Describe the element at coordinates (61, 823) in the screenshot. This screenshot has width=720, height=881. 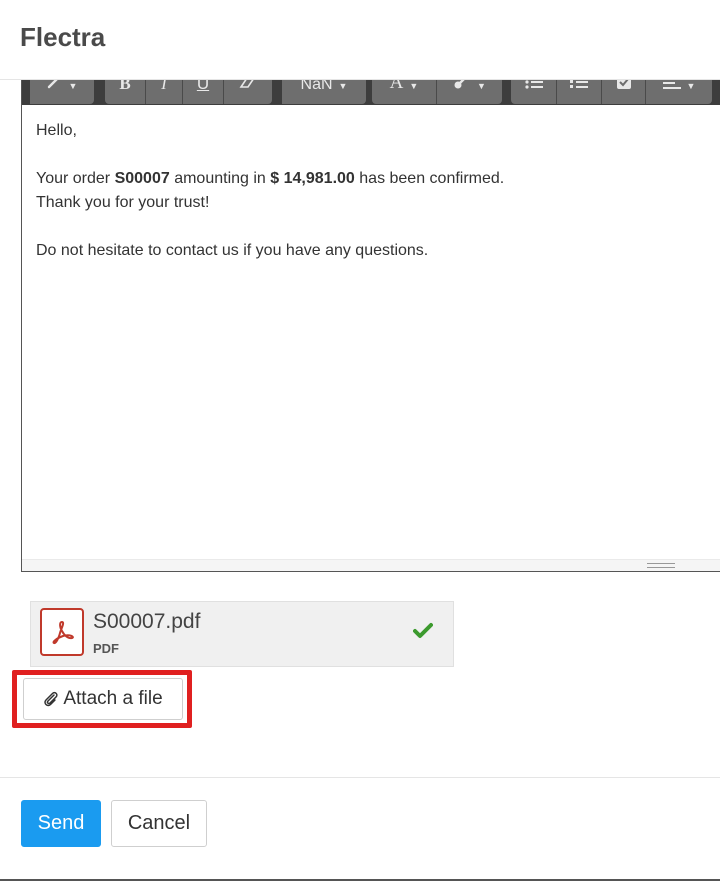
I see `send-button: Send` at that location.